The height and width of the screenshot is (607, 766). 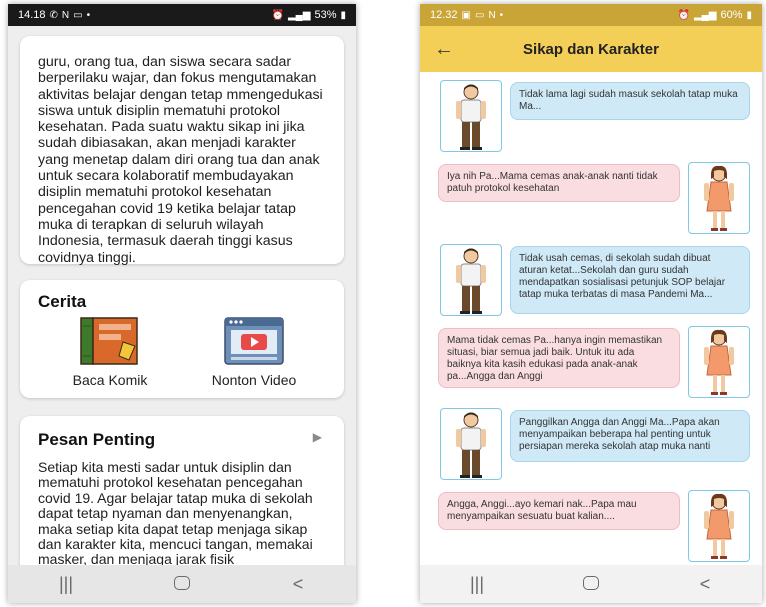 What do you see at coordinates (109, 341) in the screenshot?
I see `comic-book-icon` at bounding box center [109, 341].